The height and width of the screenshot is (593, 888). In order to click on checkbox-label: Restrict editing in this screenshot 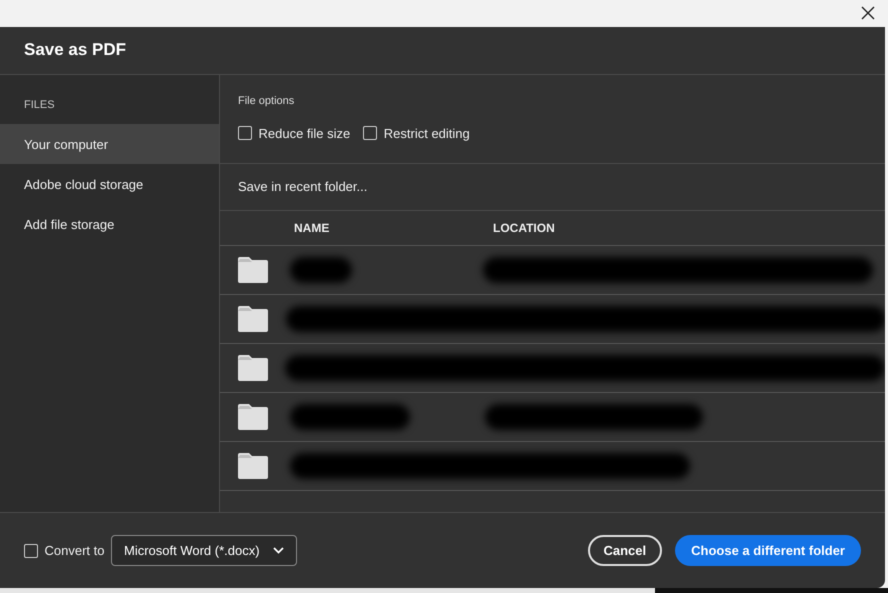, I will do `click(427, 133)`.